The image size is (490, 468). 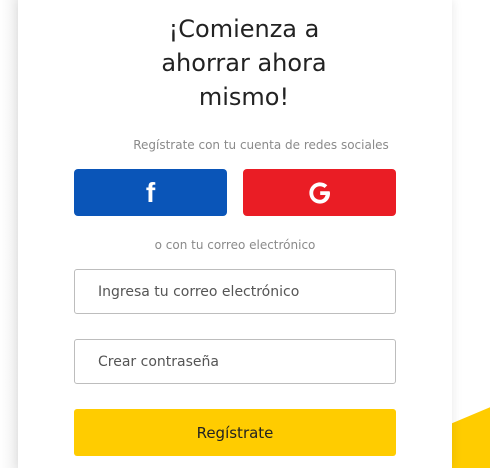 What do you see at coordinates (9, 234) in the screenshot?
I see `page-background-left` at bounding box center [9, 234].